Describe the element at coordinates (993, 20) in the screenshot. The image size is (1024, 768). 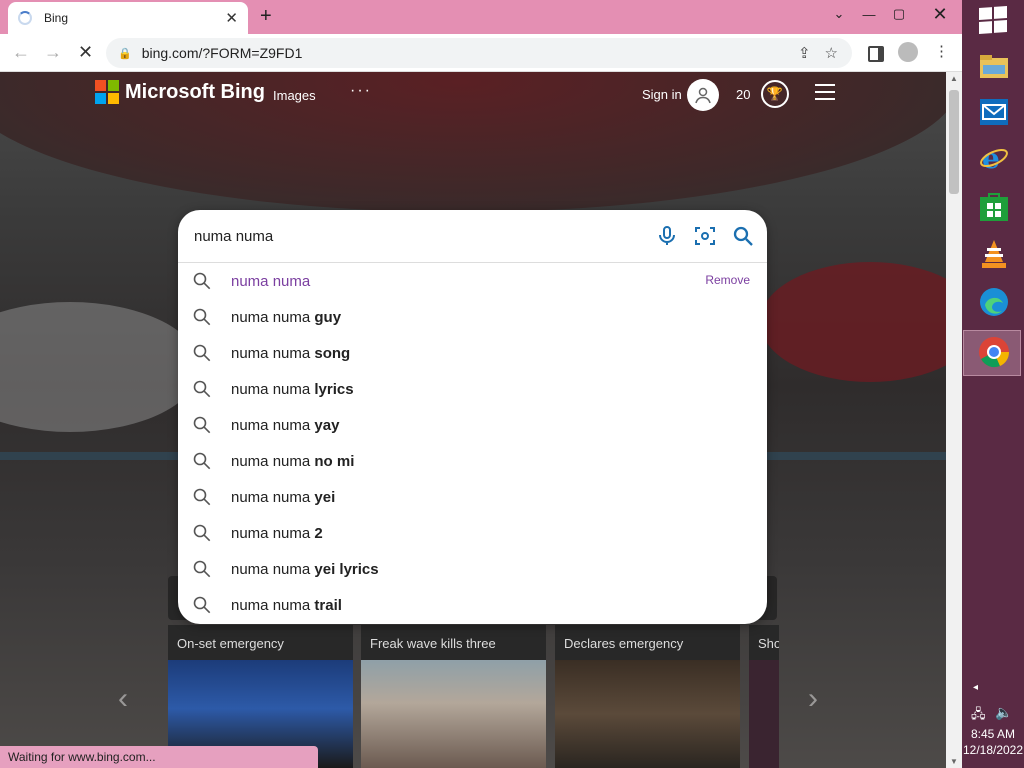
I see `start-button-icon` at that location.